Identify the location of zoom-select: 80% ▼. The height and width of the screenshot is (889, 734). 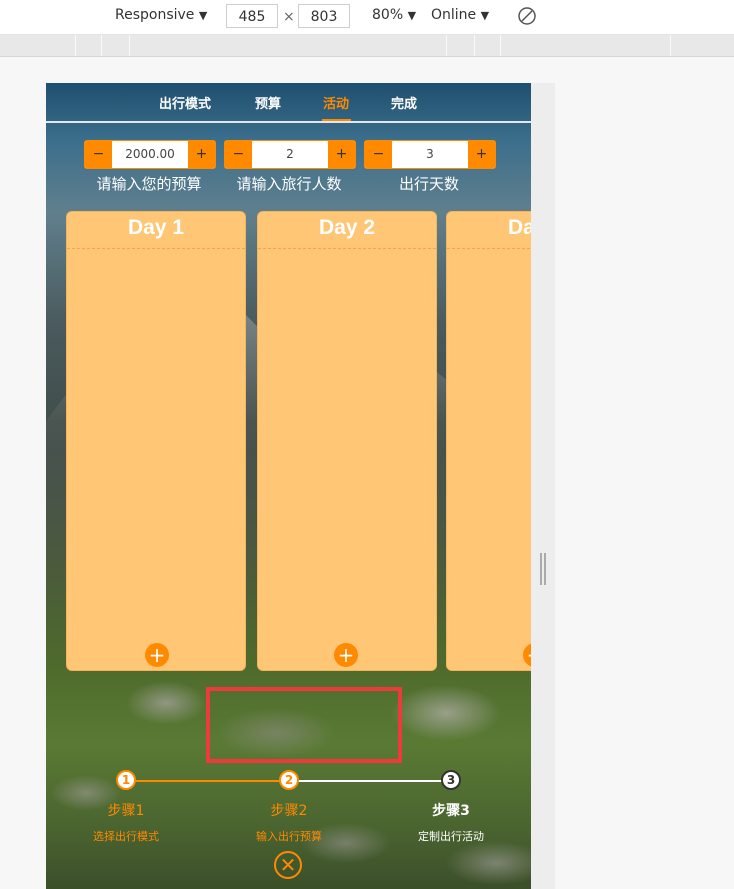
(394, 15).